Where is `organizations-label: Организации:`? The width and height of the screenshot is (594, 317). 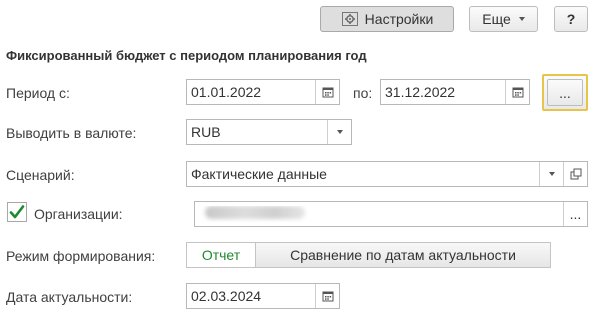
organizations-label: Организации: is located at coordinates (78, 214).